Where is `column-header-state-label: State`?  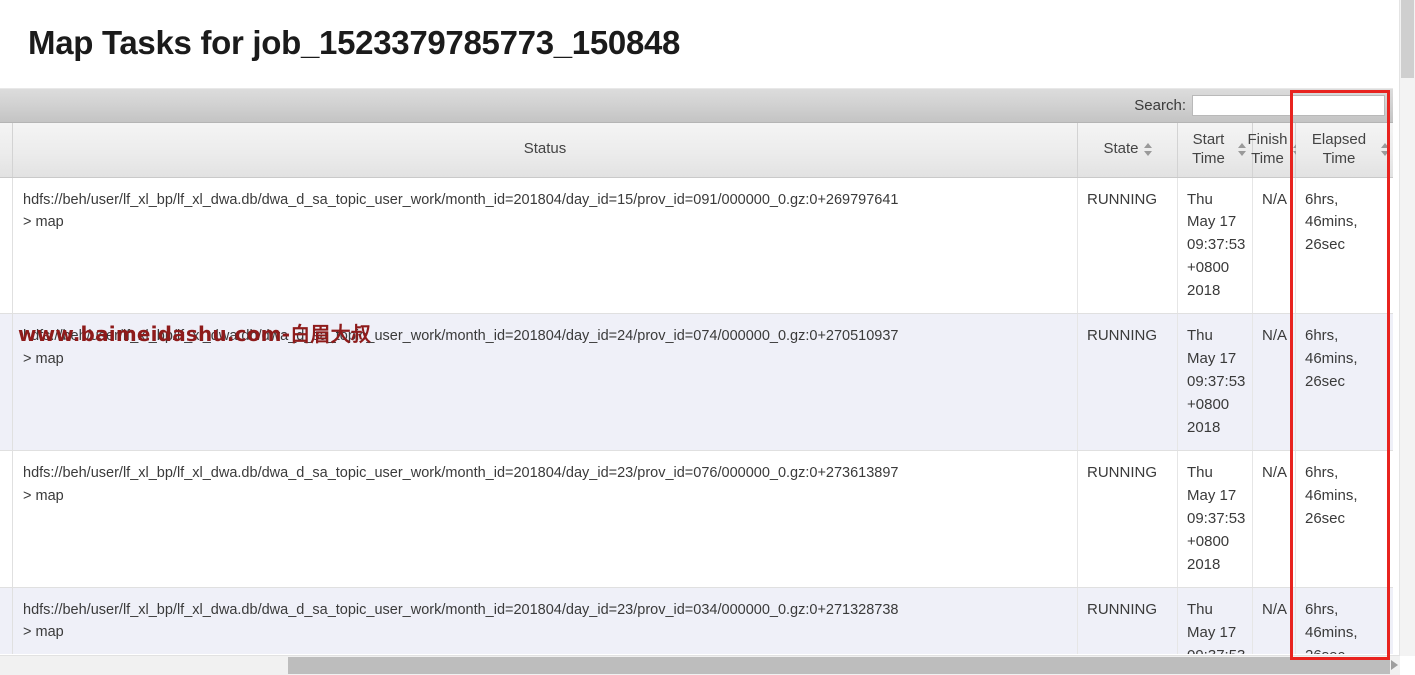 column-header-state-label: State is located at coordinates (1121, 149).